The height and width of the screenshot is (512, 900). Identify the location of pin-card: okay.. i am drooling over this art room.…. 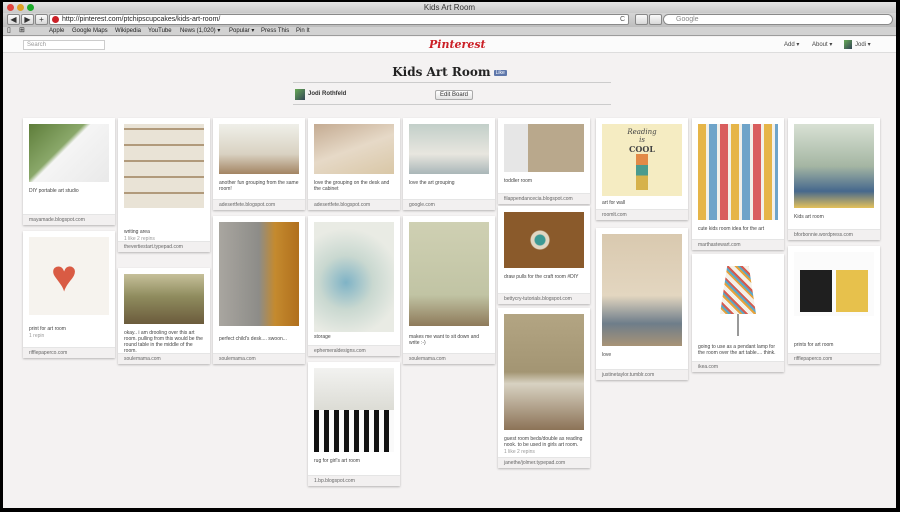
(164, 316).